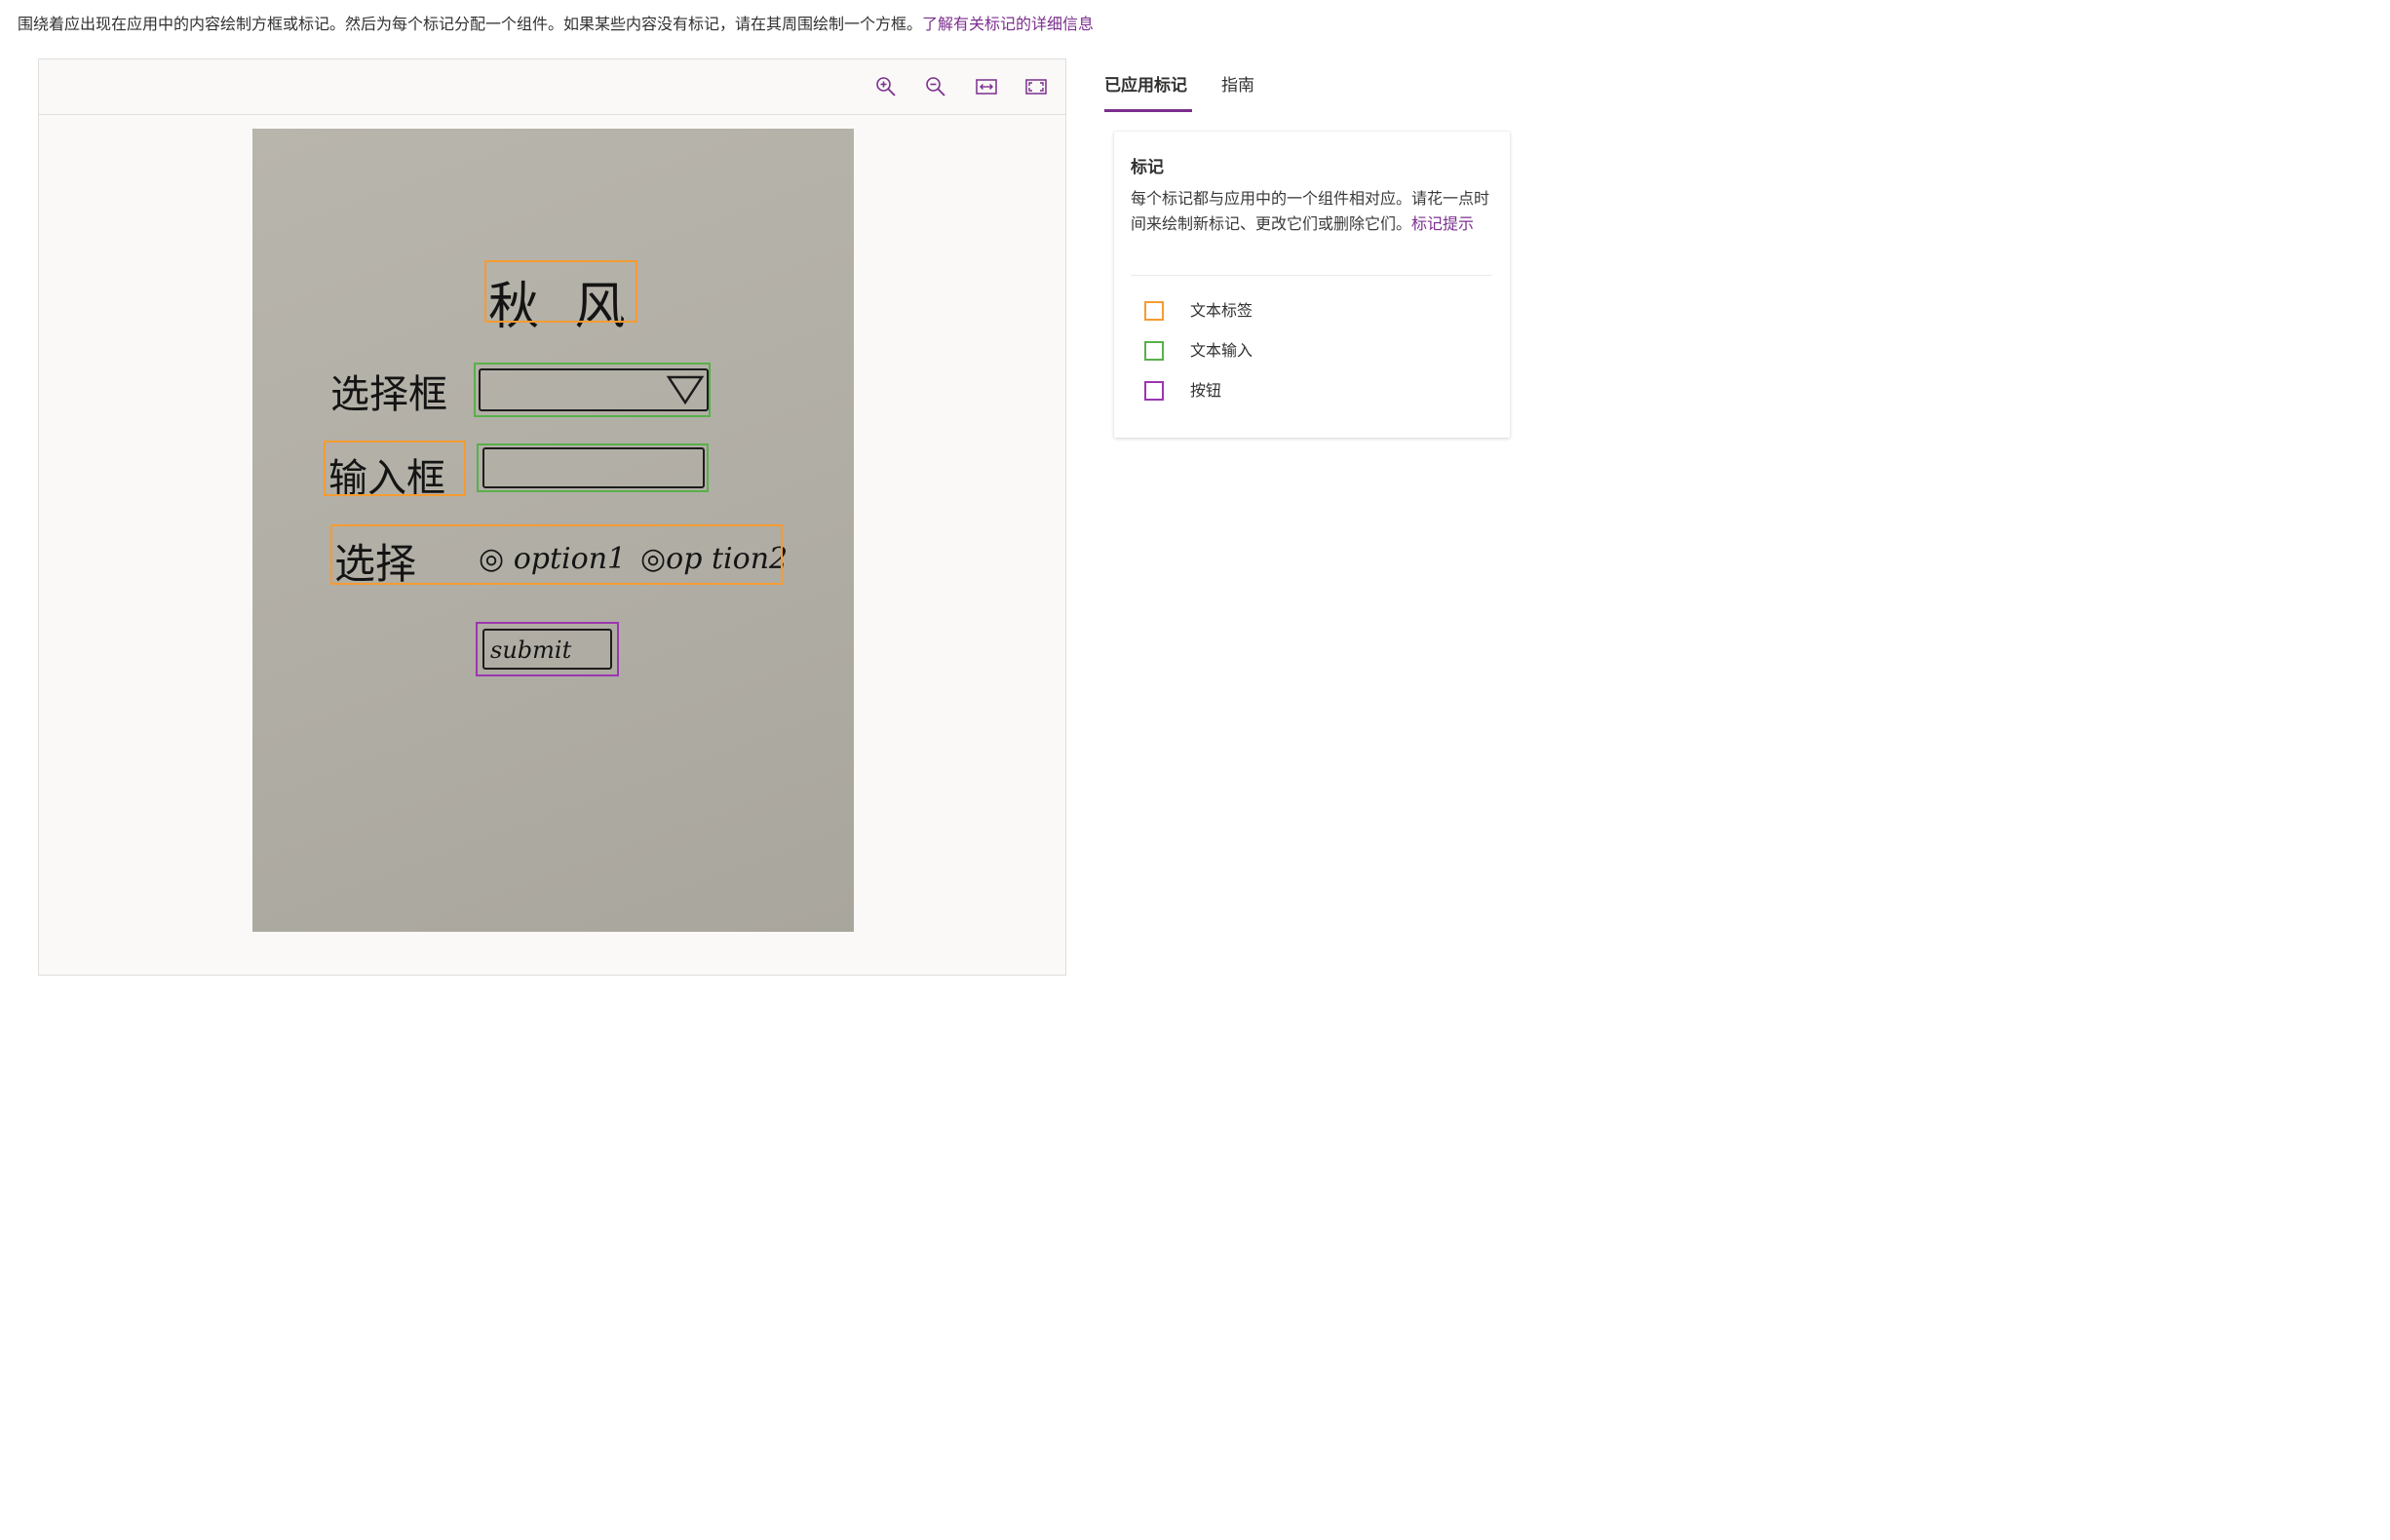 This screenshot has width=2390, height=1540. I want to click on tab-guide: 指南, so click(1237, 85).